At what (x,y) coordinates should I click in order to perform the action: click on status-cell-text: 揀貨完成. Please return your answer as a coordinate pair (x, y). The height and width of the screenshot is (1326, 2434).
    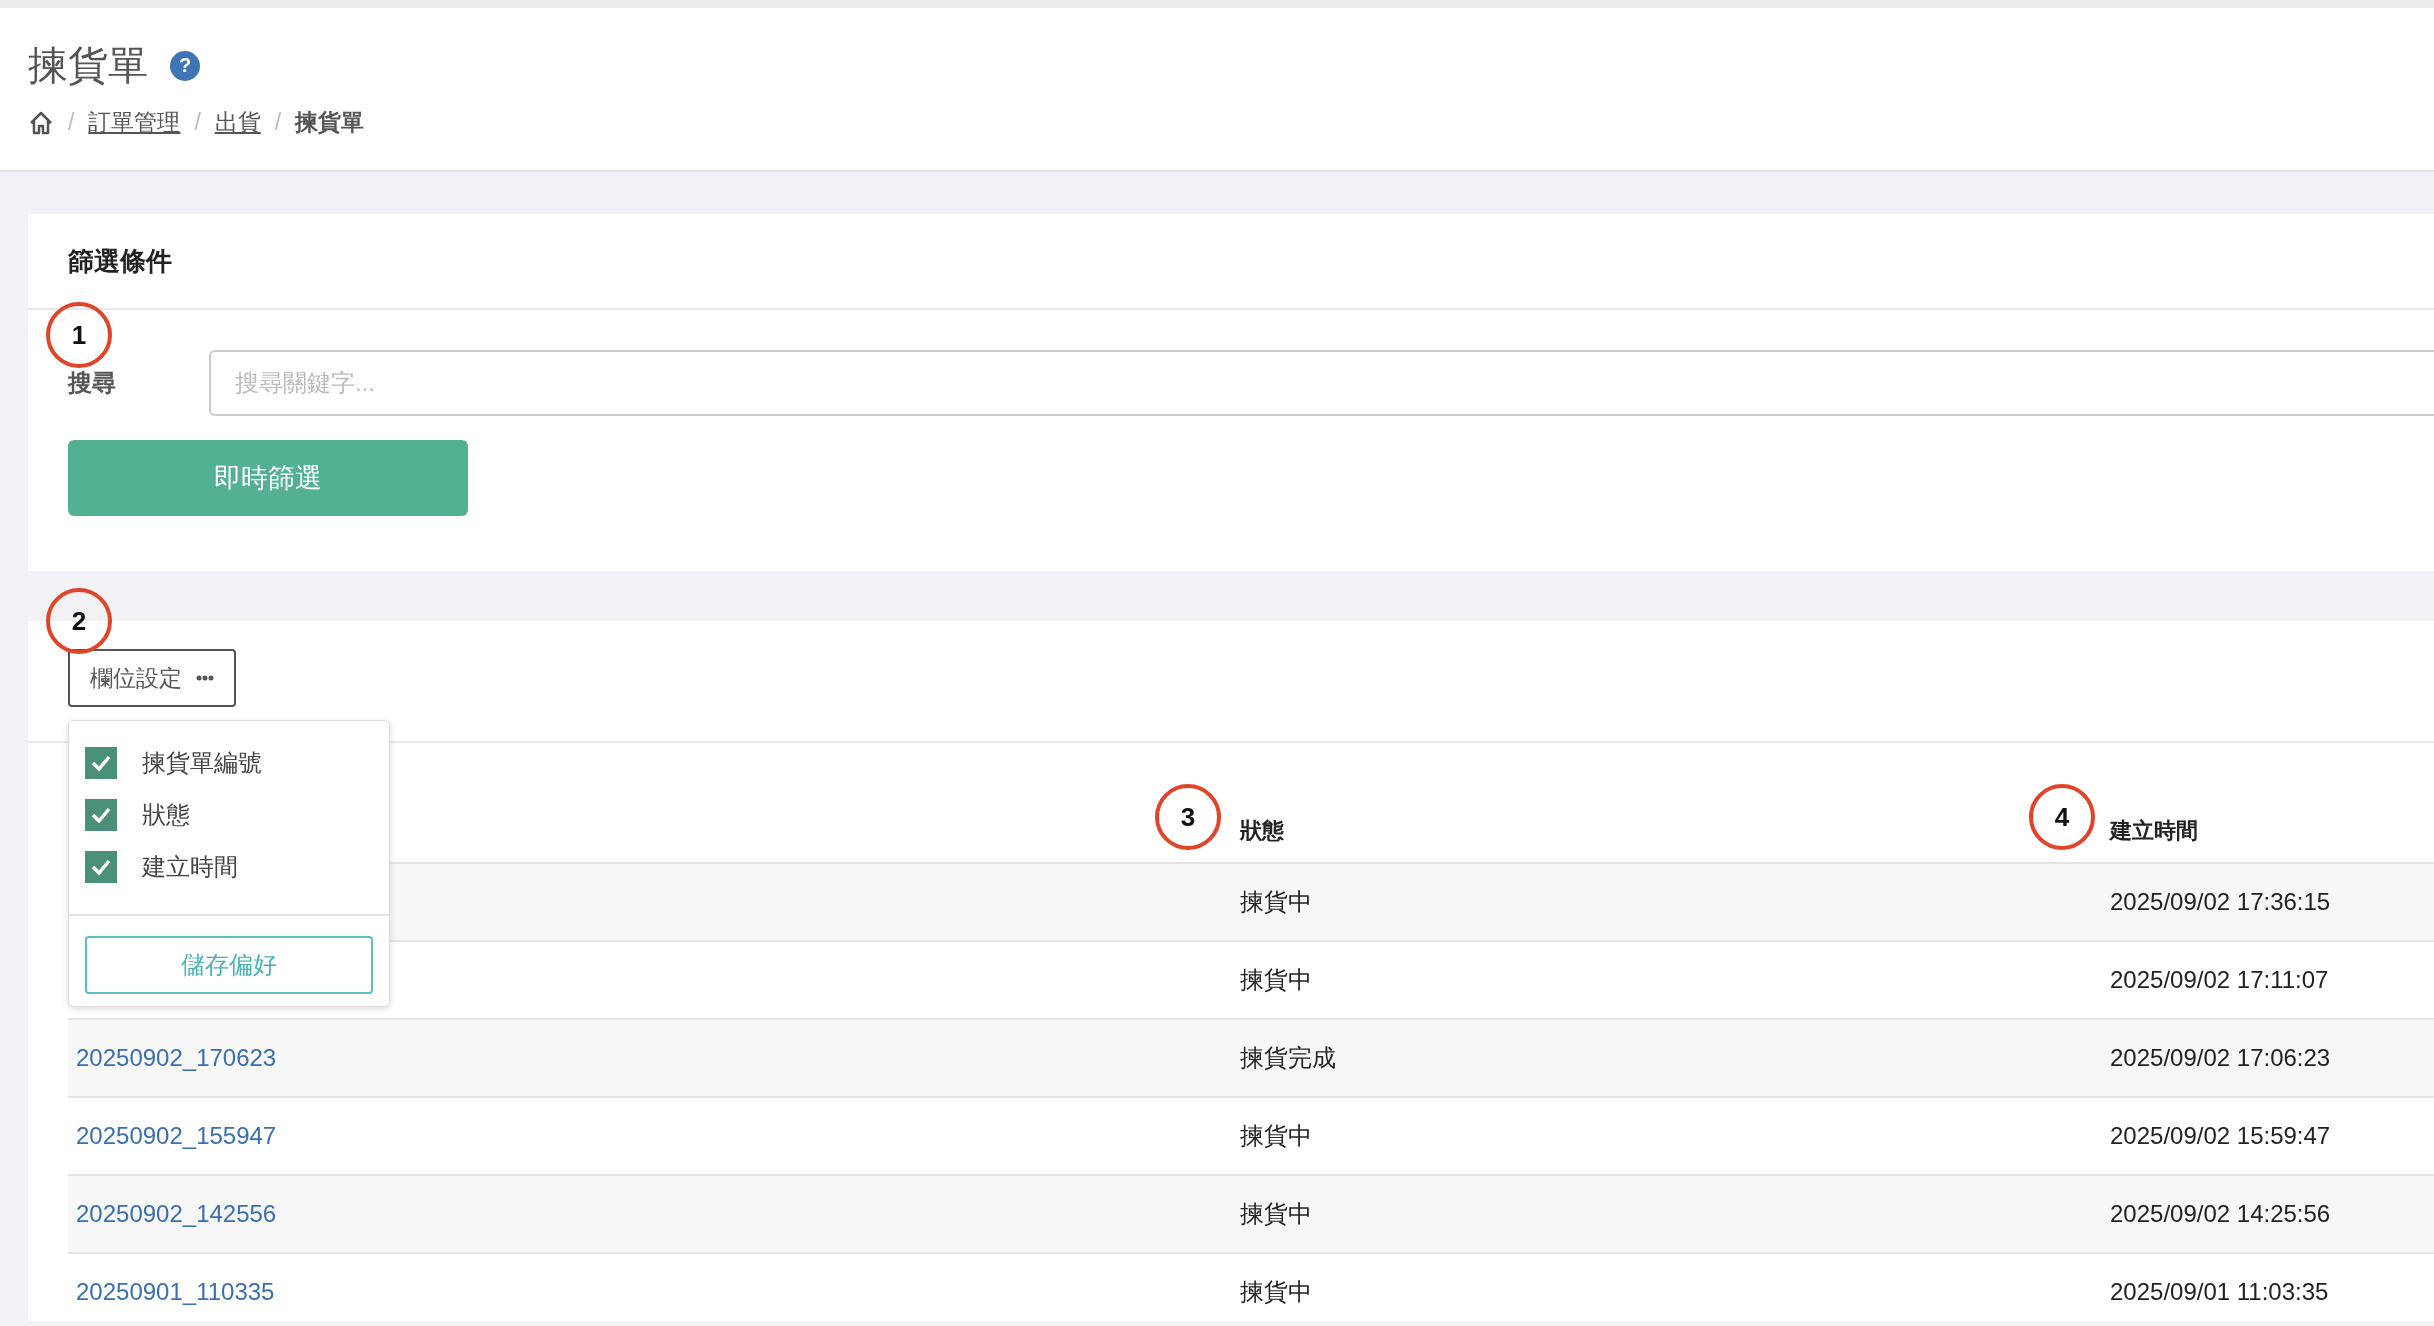
    Looking at the image, I should click on (1288, 1058).